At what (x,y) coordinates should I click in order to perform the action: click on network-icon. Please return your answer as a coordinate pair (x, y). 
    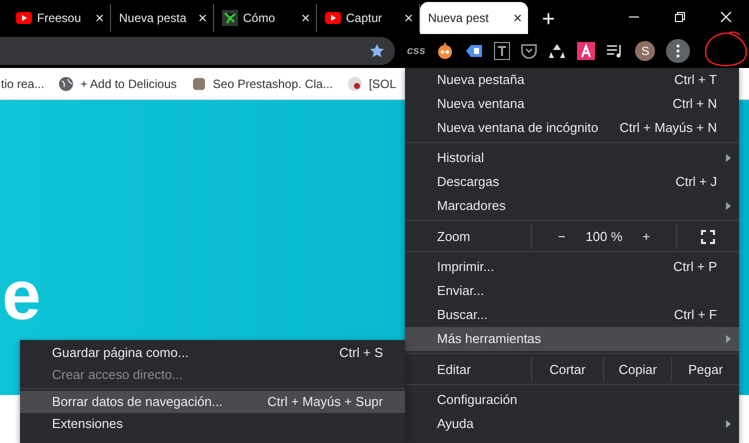
    Looking at the image, I should click on (230, 18).